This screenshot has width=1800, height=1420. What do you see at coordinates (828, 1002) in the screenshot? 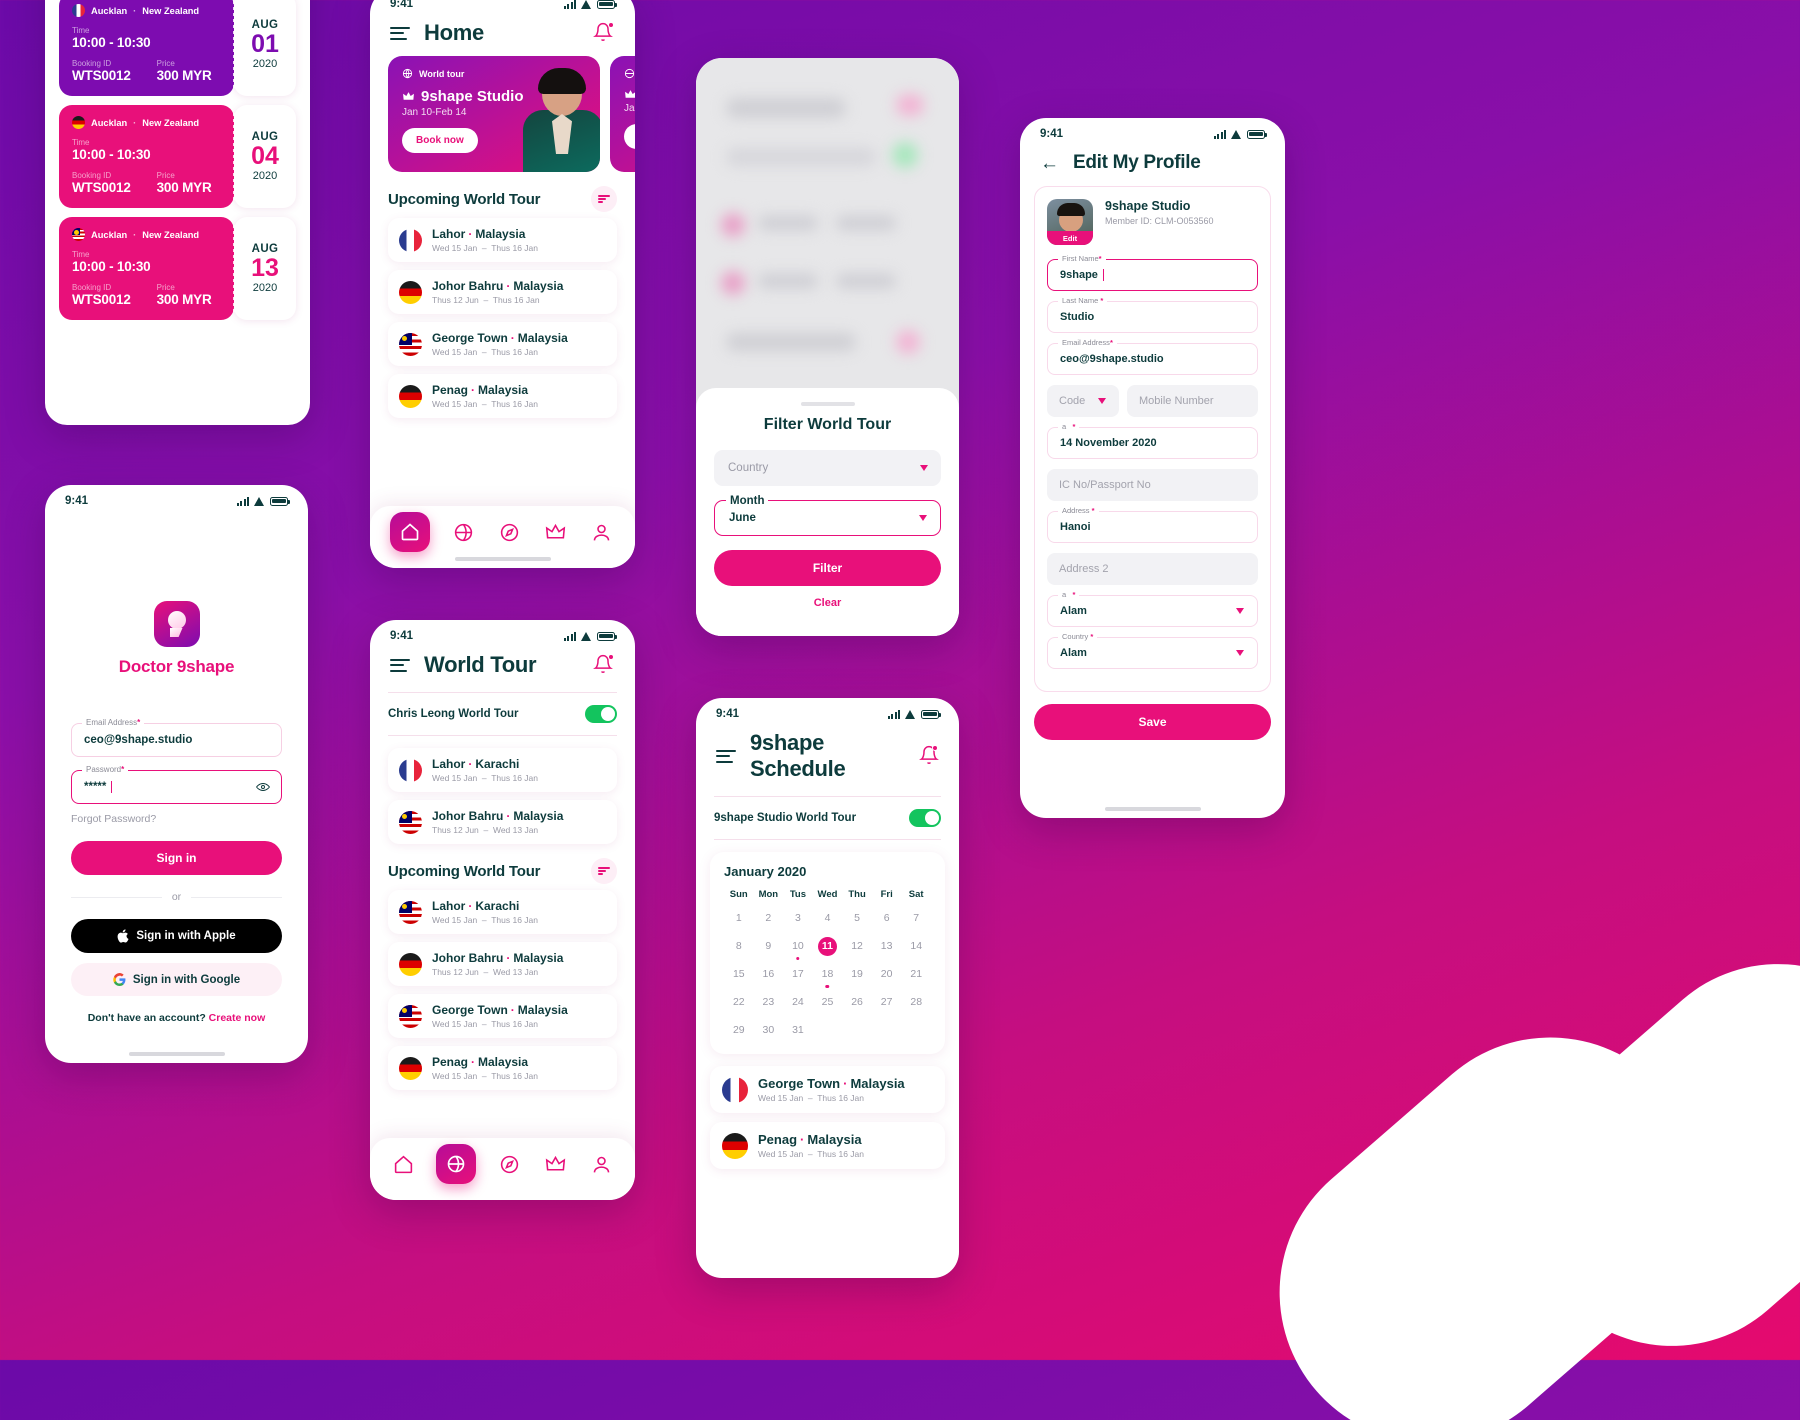
I see `calendar-day: 25` at bounding box center [828, 1002].